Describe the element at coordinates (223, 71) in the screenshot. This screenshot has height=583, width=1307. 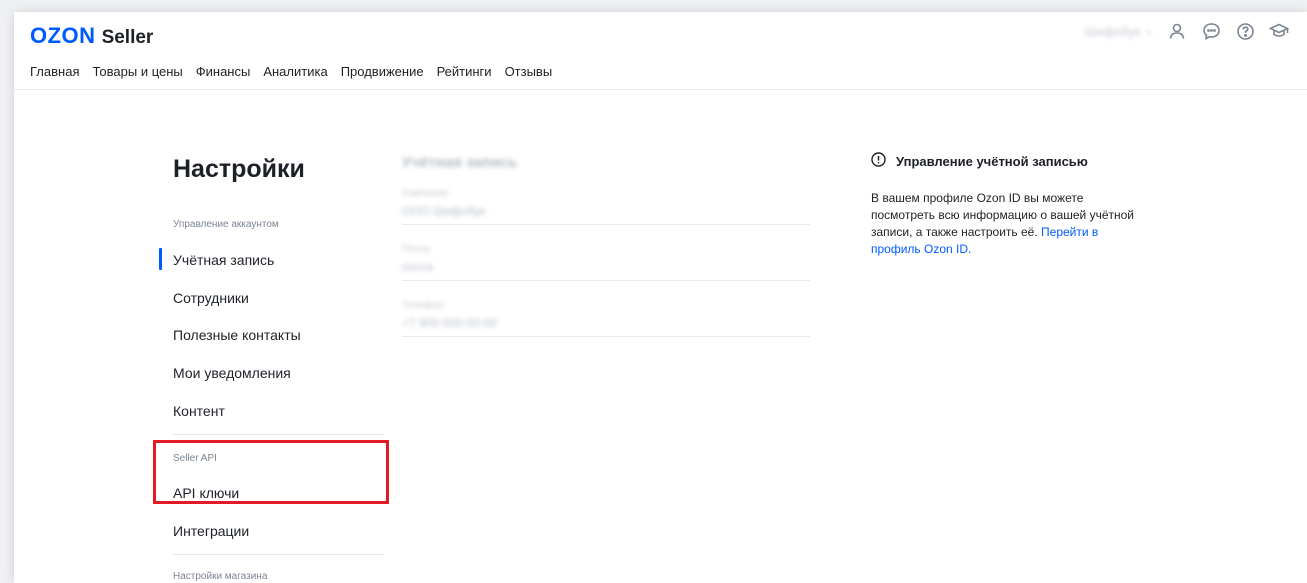
I see `nav-item-finance: Финансы` at that location.